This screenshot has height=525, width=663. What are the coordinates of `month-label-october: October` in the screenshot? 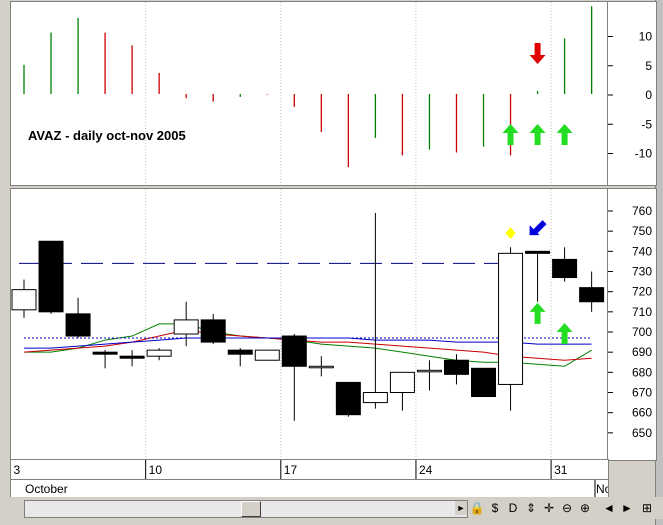 It's located at (46, 489).